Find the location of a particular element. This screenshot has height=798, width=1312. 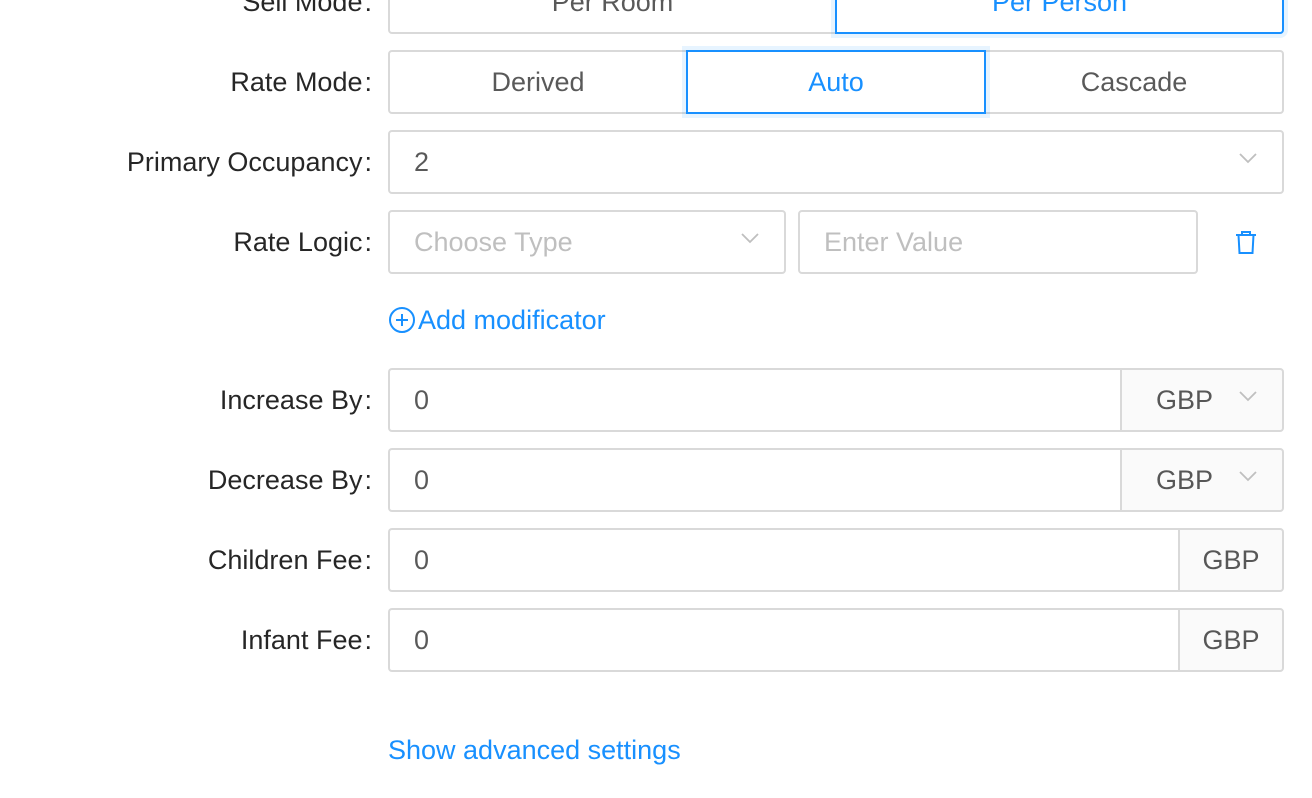

increase-by-currency-value: GBP is located at coordinates (1185, 399).